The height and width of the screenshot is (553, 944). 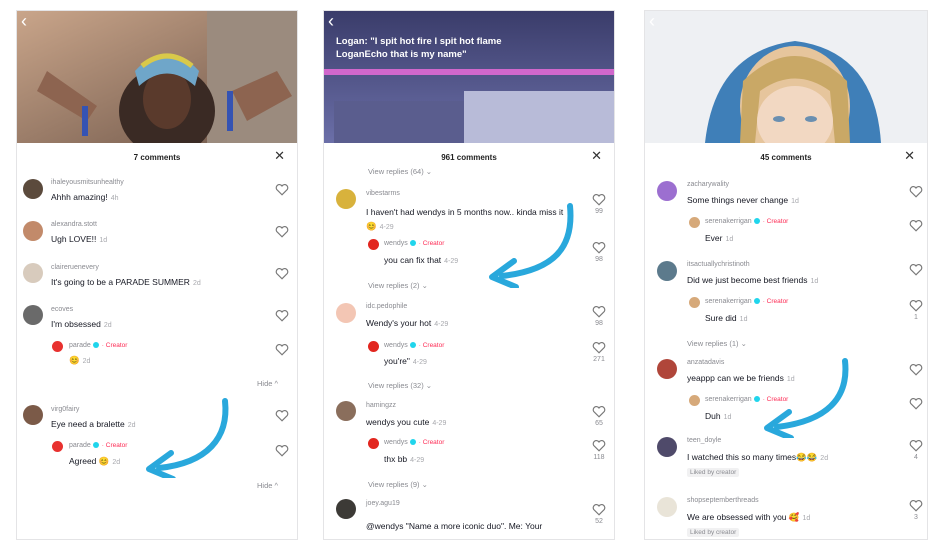 What do you see at coordinates (187, 438) in the screenshot?
I see `annotation-arrow` at bounding box center [187, 438].